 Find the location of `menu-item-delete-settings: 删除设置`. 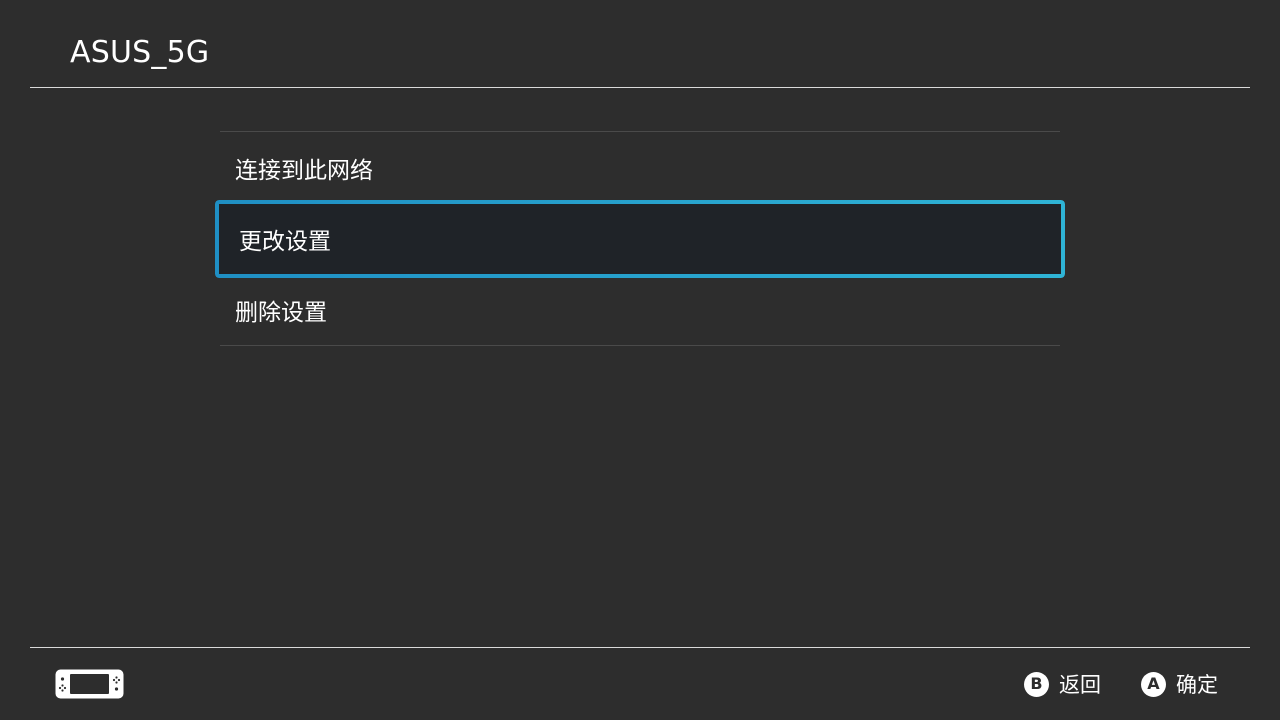

menu-item-delete-settings: 删除设置 is located at coordinates (640, 309).